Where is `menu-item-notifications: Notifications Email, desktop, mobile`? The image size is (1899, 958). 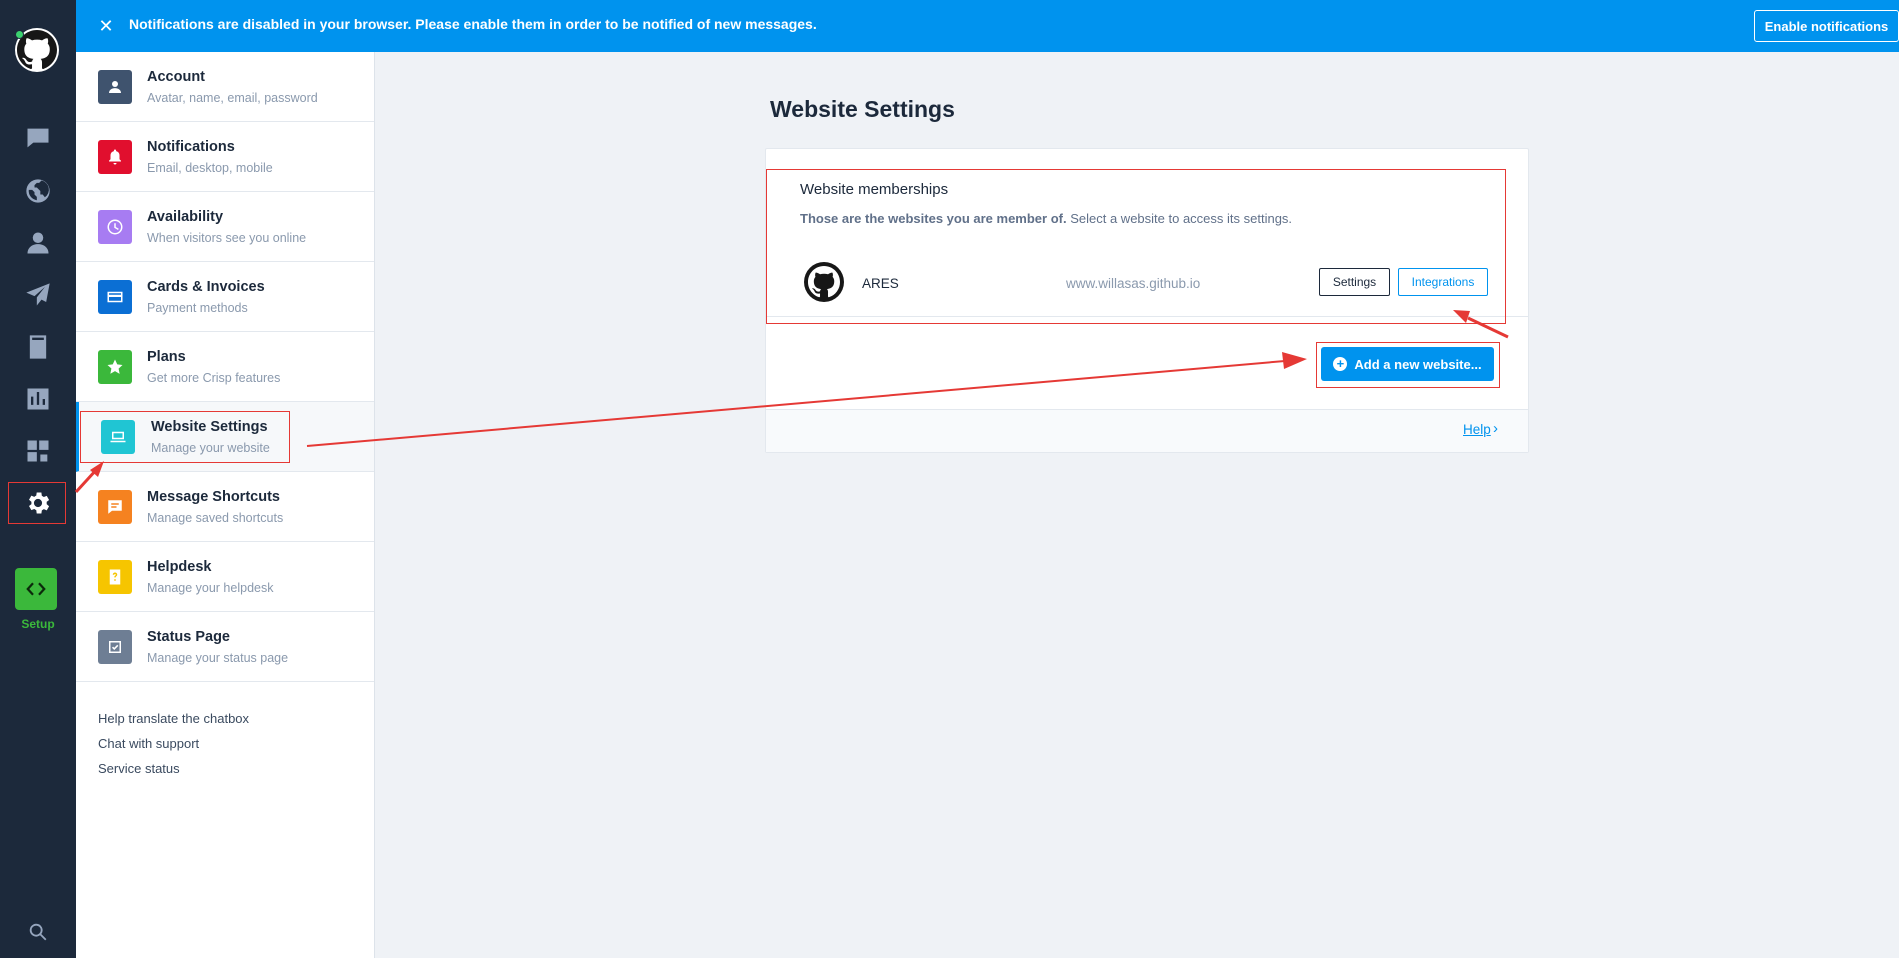 menu-item-notifications: Notifications Email, desktop, mobile is located at coordinates (225, 157).